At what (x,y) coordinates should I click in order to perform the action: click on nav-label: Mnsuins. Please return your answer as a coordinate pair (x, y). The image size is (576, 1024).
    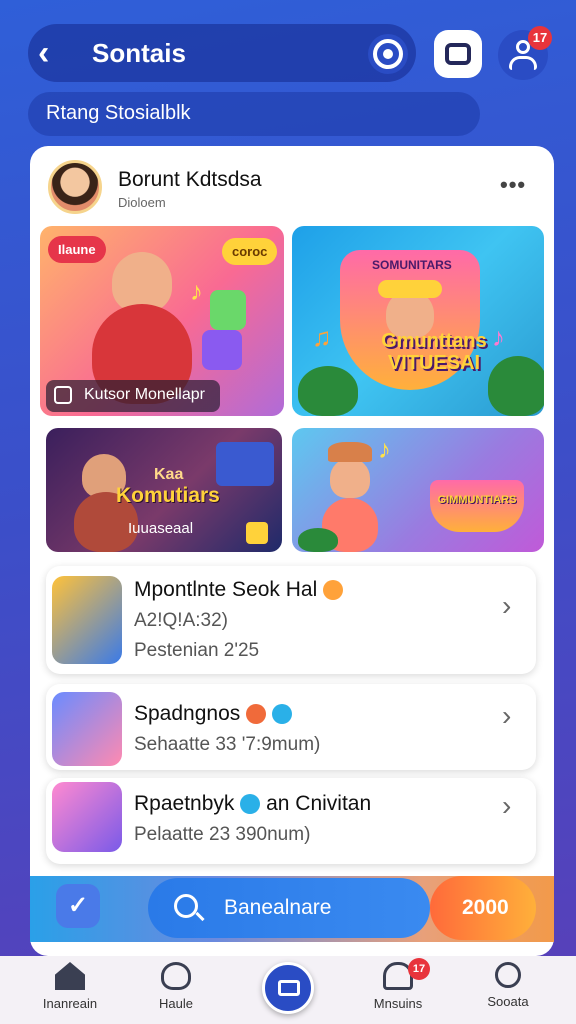
    Looking at the image, I should click on (398, 1003).